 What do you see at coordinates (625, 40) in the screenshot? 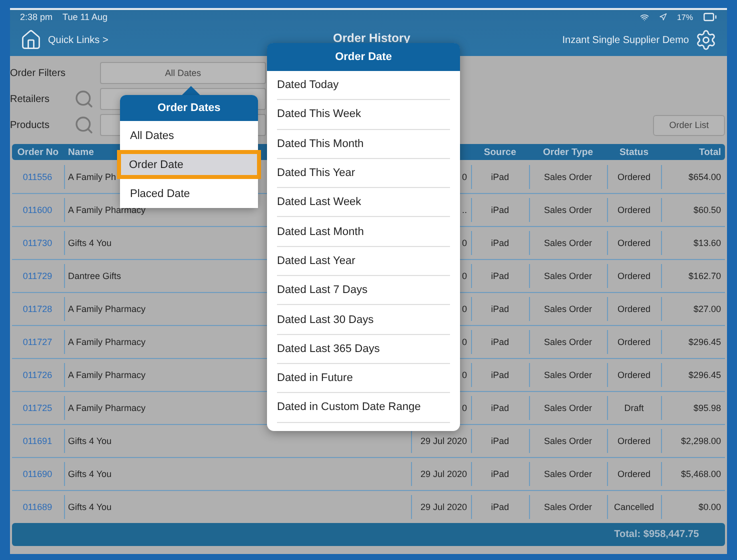
I see `account-name: Inzant Single Supplier Demo` at bounding box center [625, 40].